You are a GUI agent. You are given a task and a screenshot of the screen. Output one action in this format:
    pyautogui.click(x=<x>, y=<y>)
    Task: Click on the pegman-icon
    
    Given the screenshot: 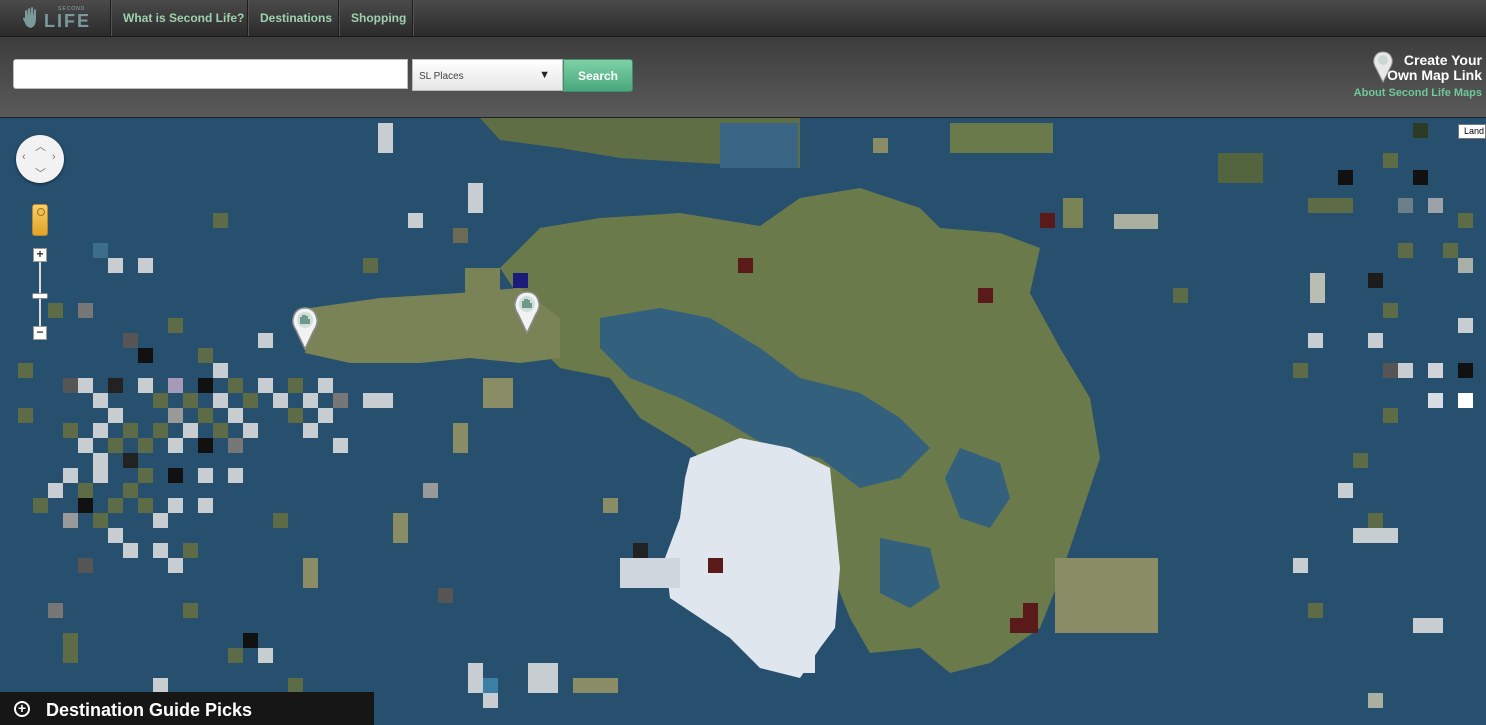 What is the action you would take?
    pyautogui.click(x=40, y=220)
    